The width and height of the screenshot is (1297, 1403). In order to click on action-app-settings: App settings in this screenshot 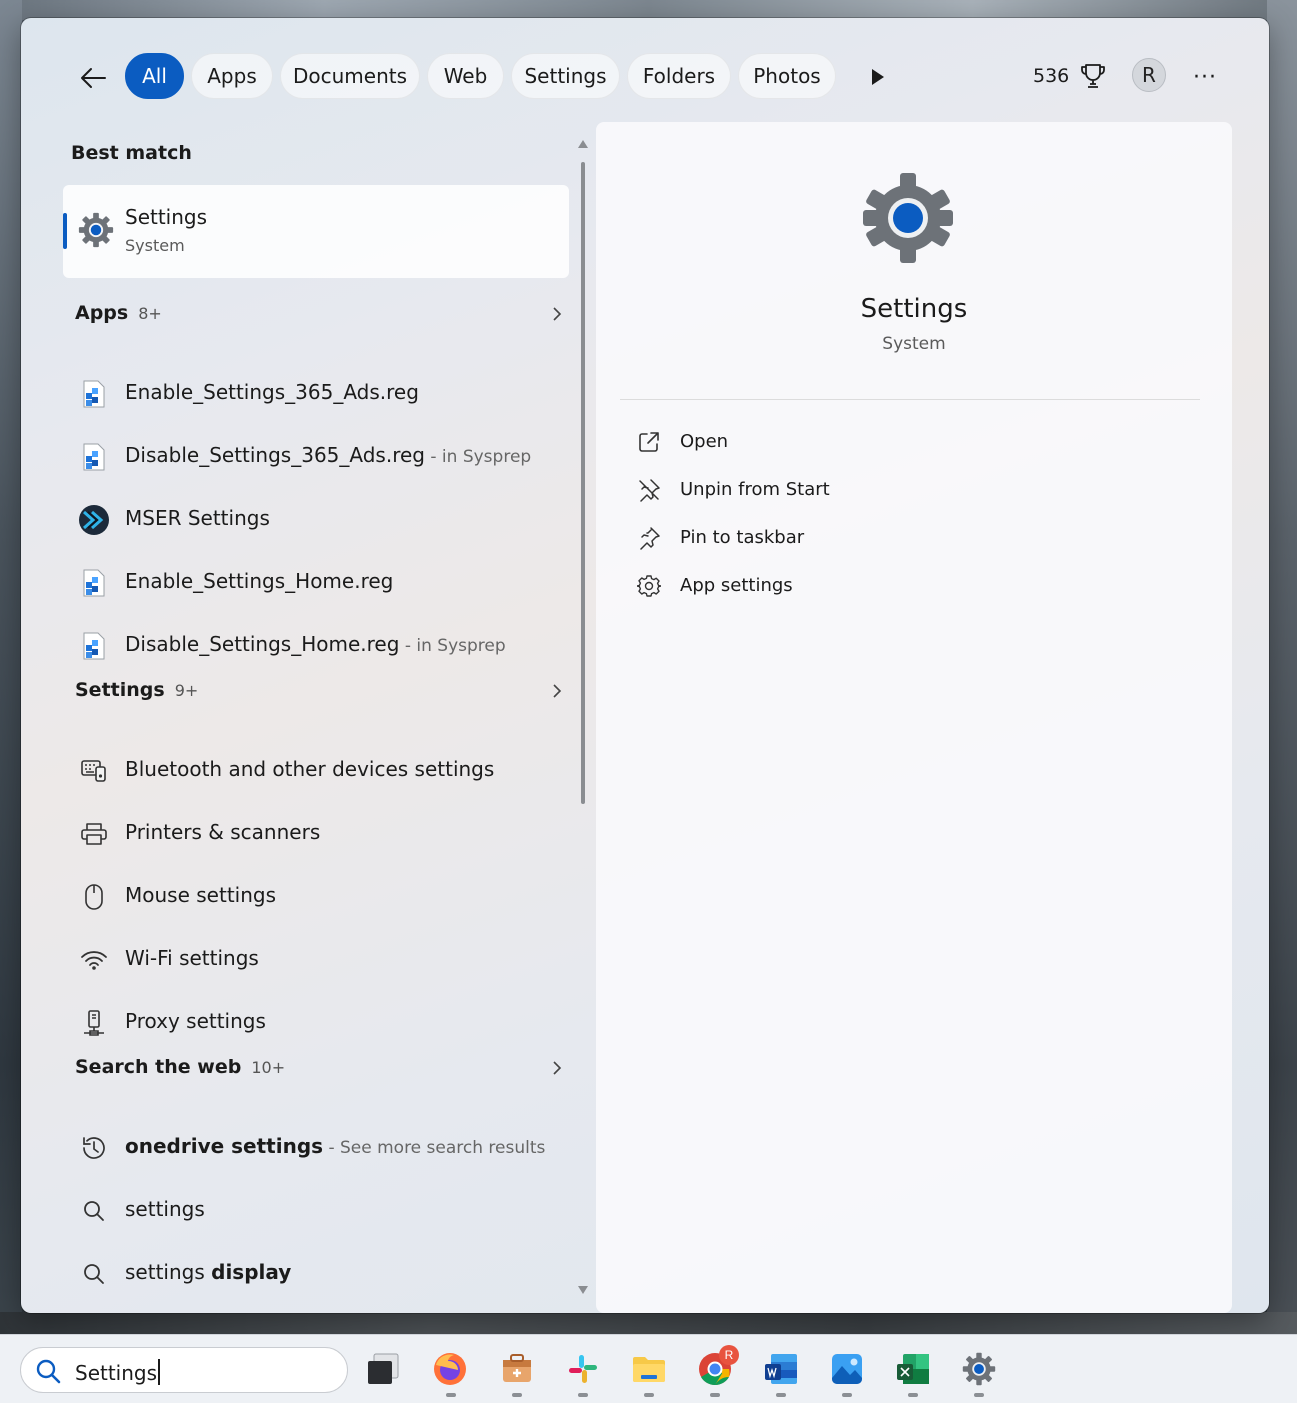, I will do `click(786, 587)`.